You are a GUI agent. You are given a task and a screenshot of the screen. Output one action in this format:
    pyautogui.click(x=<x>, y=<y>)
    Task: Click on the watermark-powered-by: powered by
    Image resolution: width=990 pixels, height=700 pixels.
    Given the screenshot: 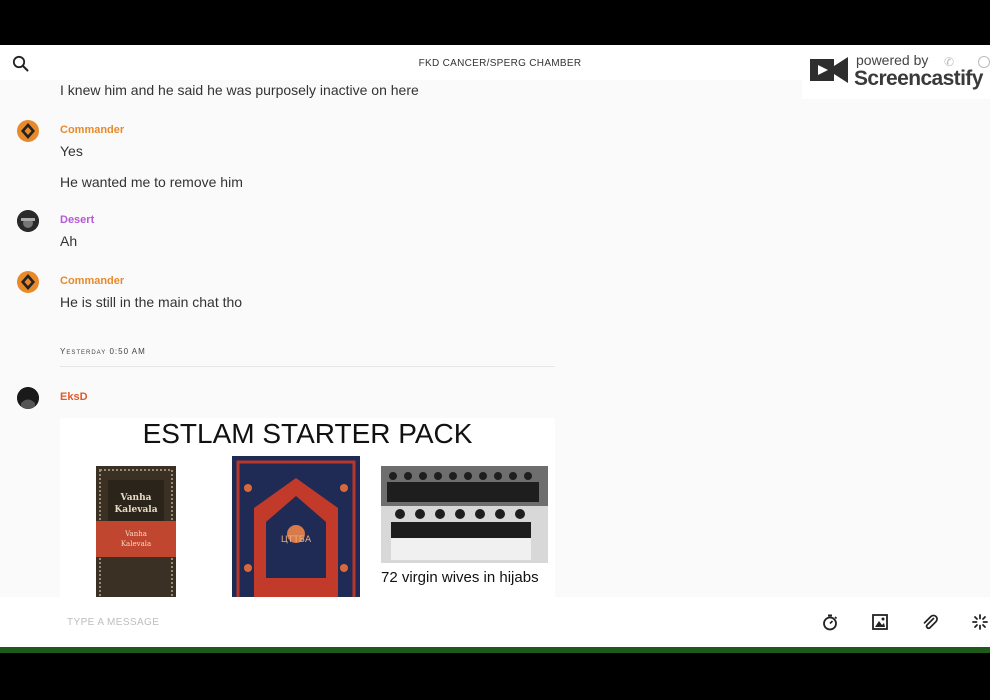 What is the action you would take?
    pyautogui.click(x=892, y=60)
    